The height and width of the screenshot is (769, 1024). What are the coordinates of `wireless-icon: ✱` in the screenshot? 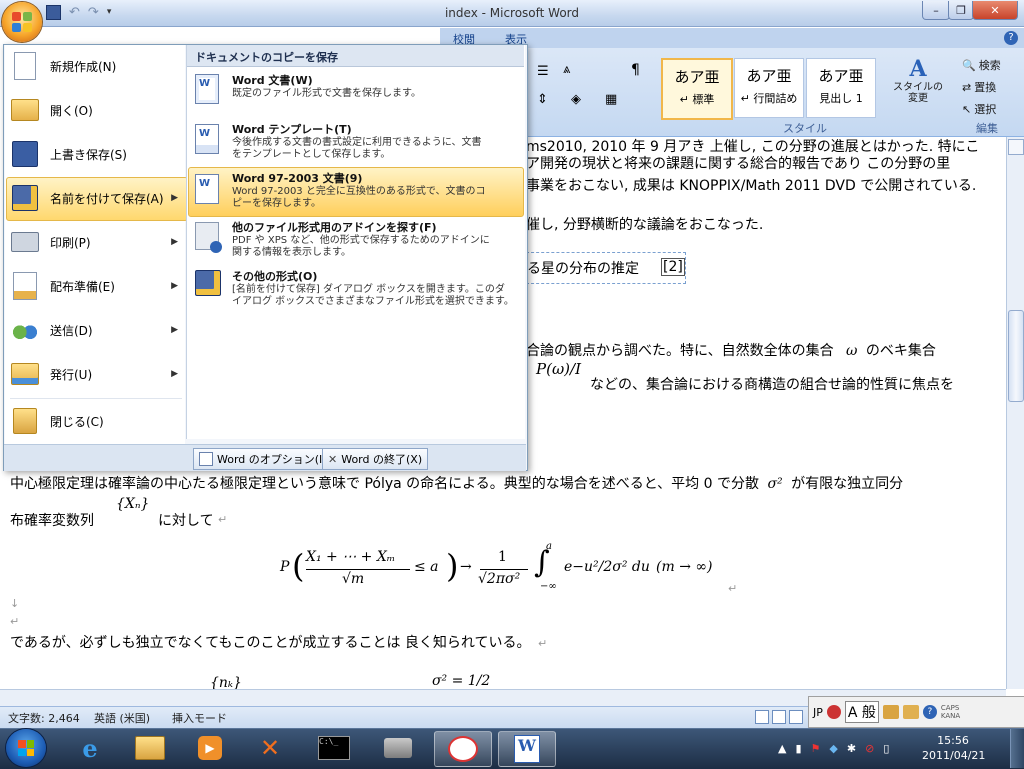 It's located at (851, 748).